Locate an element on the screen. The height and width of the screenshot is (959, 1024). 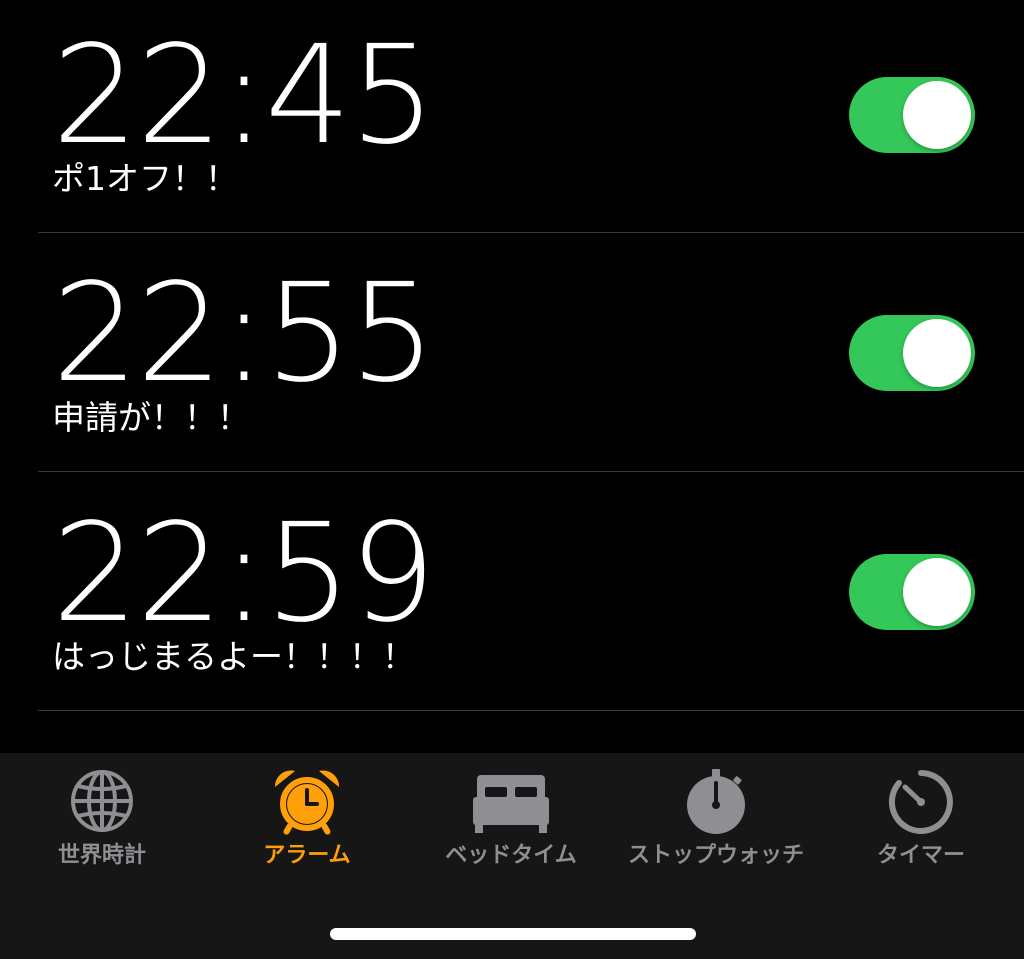
tab-stopwatch: ストップウォッチ is located at coordinates (716, 822).